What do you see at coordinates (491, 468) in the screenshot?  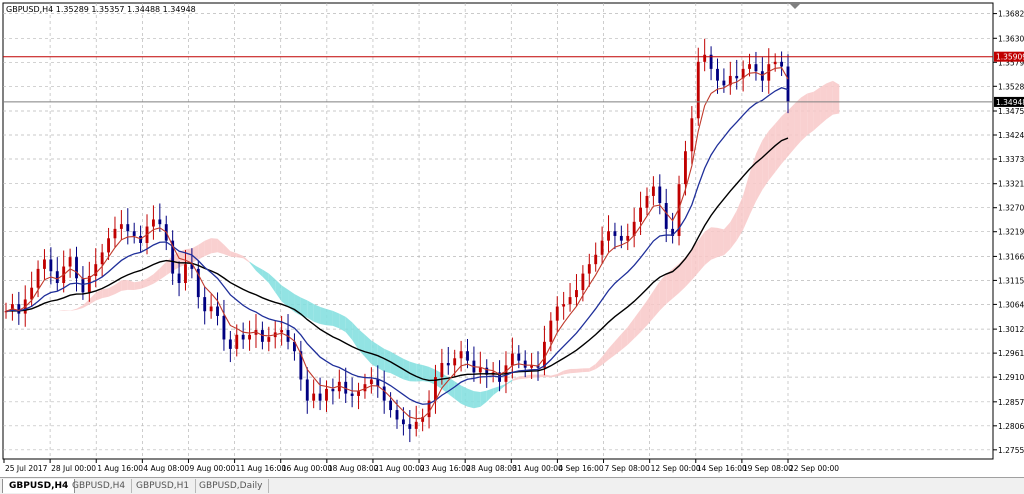 I see `x-tick-label: 28 Aug 08:00` at bounding box center [491, 468].